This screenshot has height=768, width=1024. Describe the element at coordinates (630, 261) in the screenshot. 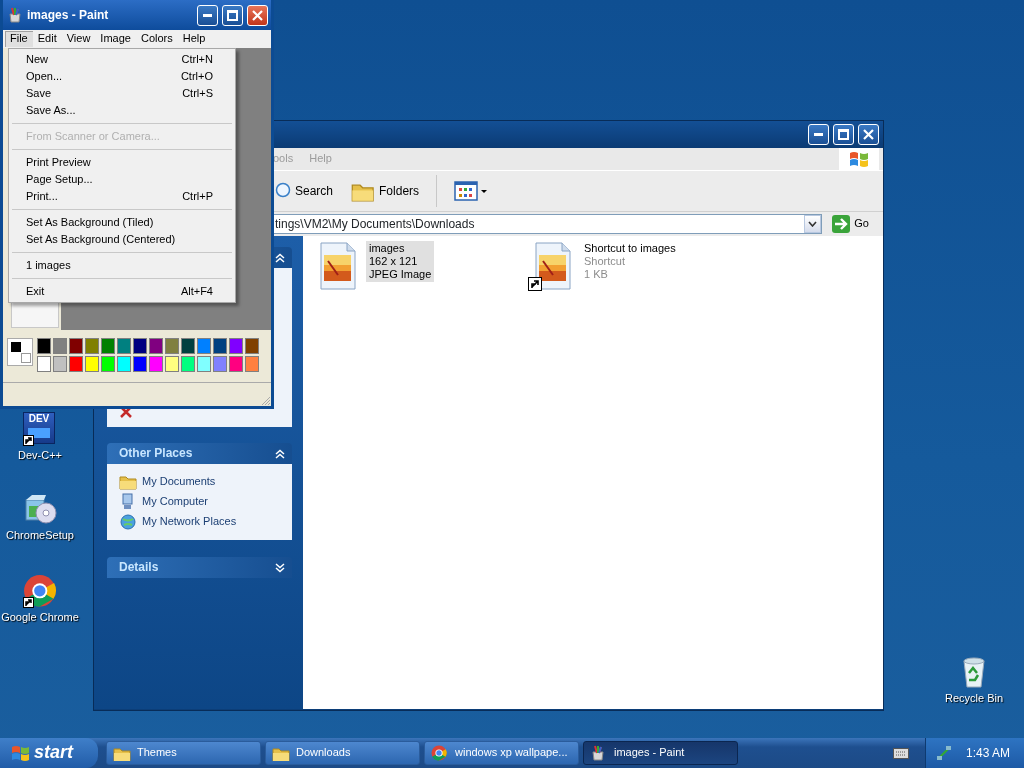

I see `file-entry: Shortcut to images Shortcut 1 KB` at that location.